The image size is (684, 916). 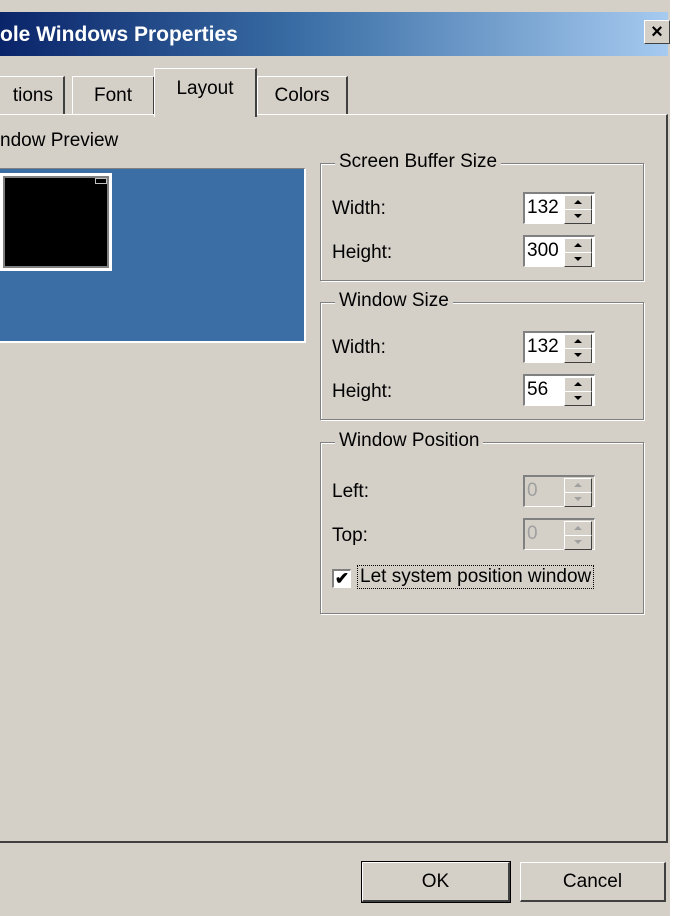 What do you see at coordinates (593, 882) in the screenshot?
I see `cancel-button: Cancel` at bounding box center [593, 882].